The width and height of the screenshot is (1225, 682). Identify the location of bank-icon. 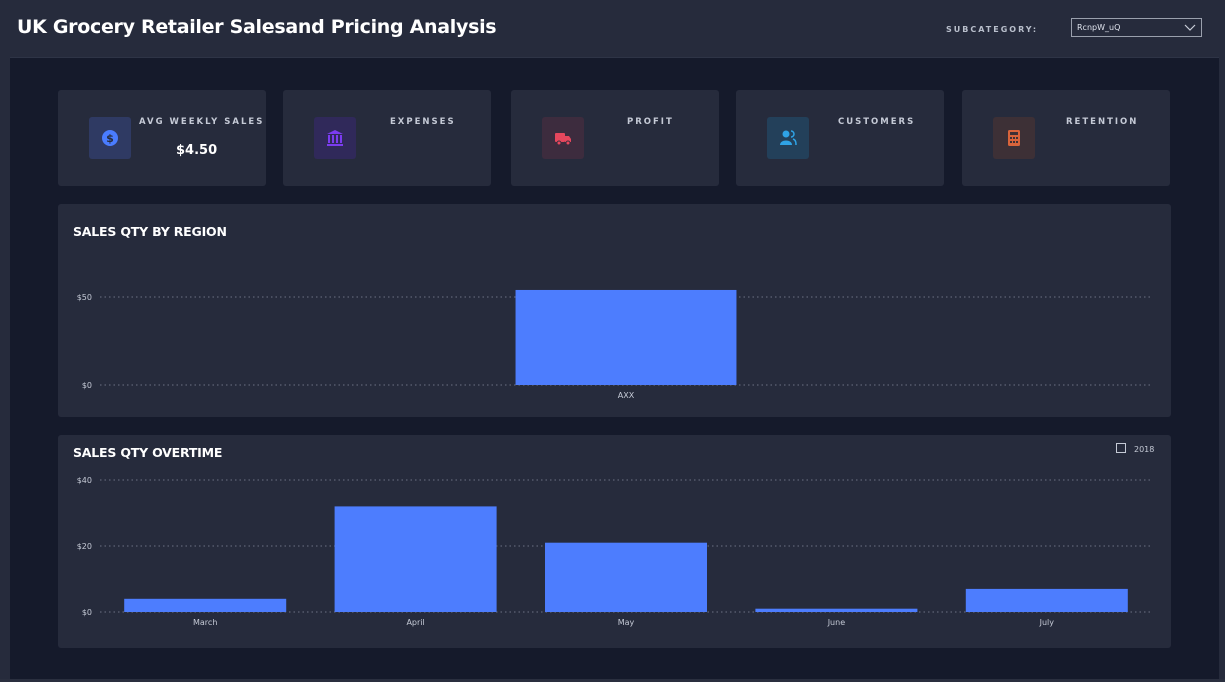
(335, 138).